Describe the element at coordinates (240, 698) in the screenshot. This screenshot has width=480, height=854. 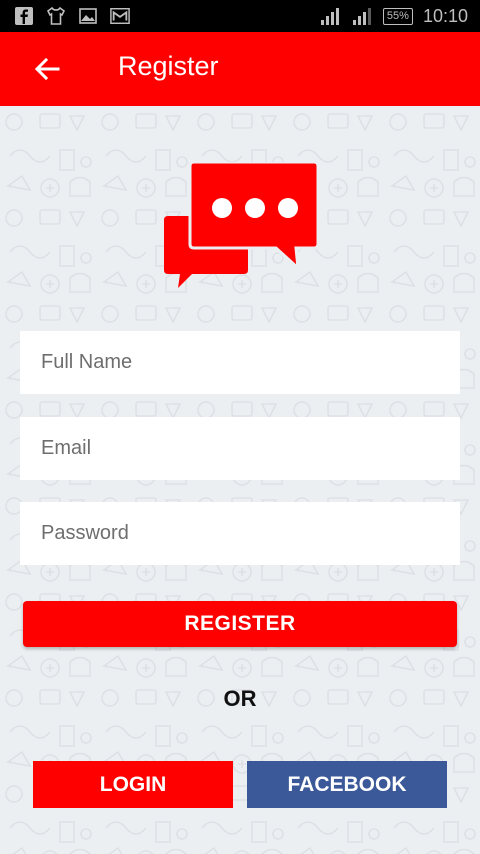
I see `or-separator: OR` at that location.